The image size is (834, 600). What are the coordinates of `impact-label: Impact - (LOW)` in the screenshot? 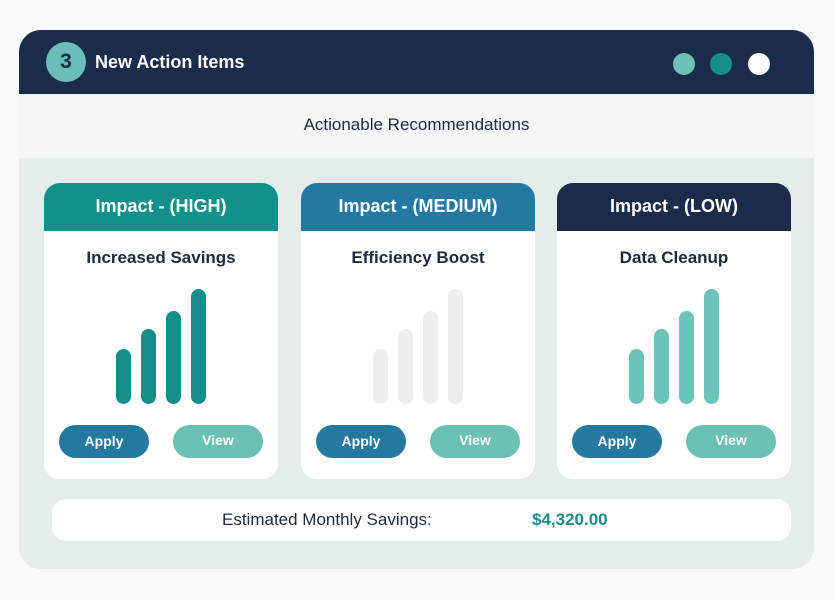 It's located at (674, 207).